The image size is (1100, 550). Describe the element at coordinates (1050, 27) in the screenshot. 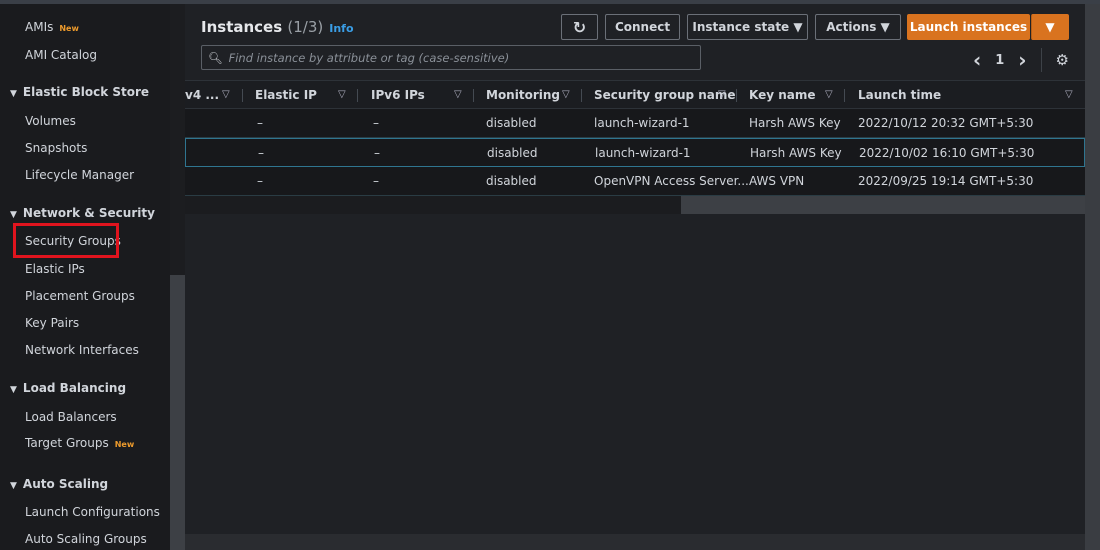

I see `launch-options-dropdown: ▼` at that location.